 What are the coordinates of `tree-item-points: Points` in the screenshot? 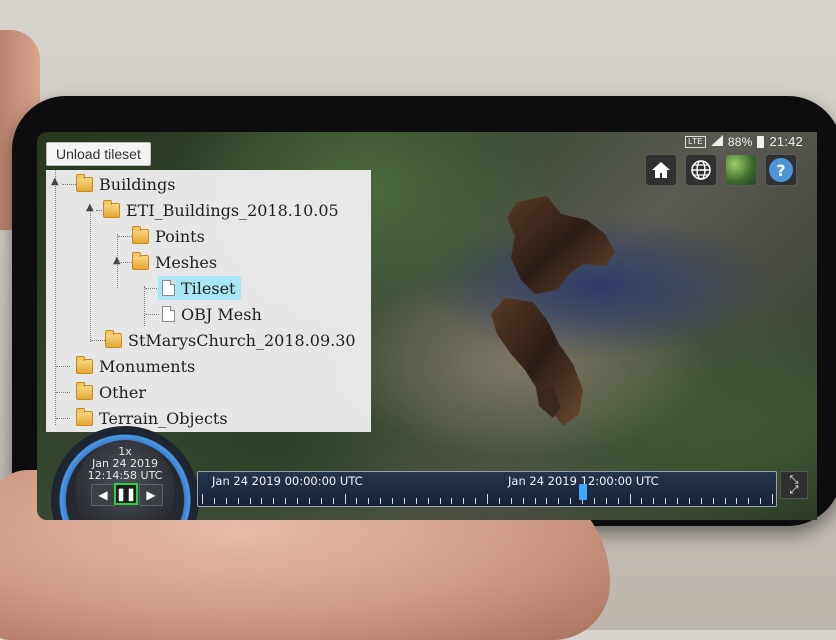 It's located at (168, 236).